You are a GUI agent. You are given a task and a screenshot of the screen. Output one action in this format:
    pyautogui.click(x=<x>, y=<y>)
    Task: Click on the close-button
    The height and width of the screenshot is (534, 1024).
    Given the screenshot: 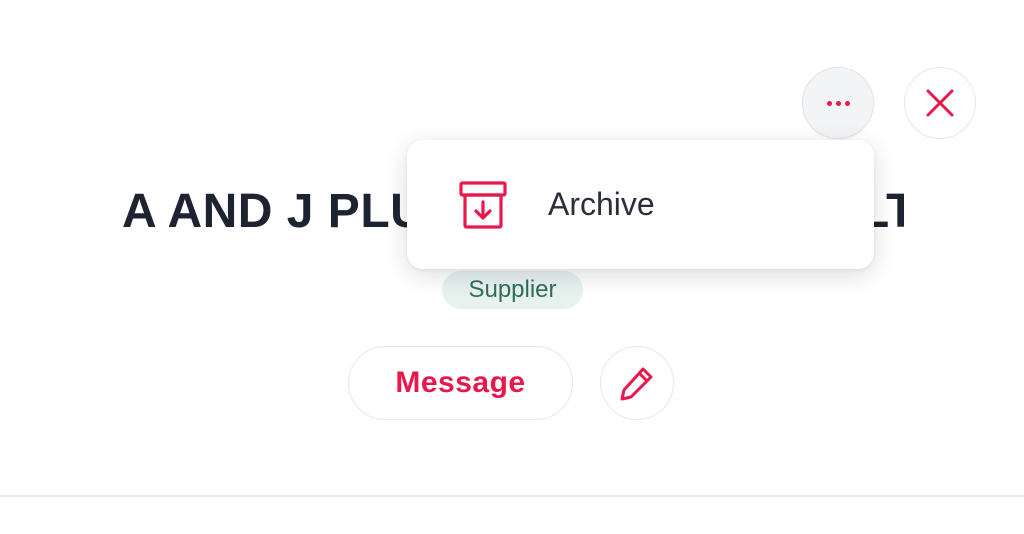 What is the action you would take?
    pyautogui.click(x=940, y=103)
    